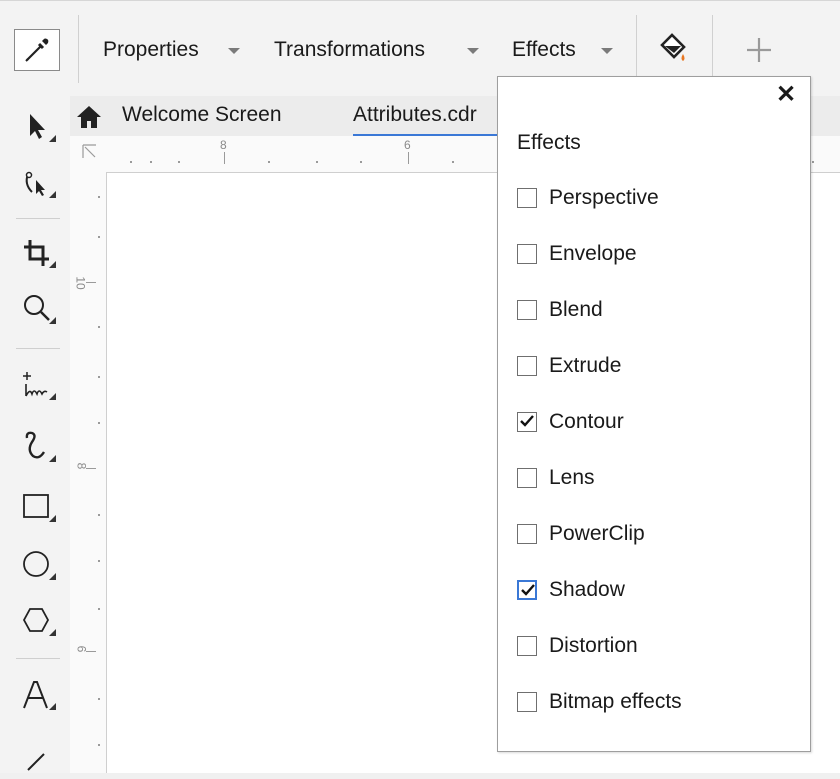 Image resolution: width=840 pixels, height=779 pixels. What do you see at coordinates (38, 621) in the screenshot?
I see `polygon-tool` at bounding box center [38, 621].